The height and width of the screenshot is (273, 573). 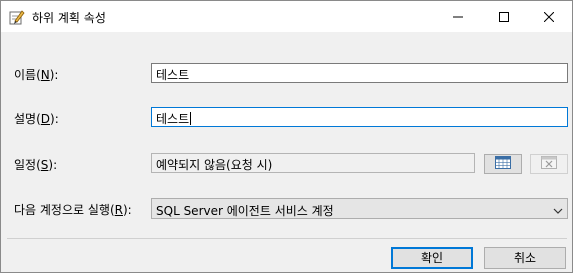 What do you see at coordinates (36, 119) in the screenshot?
I see `description-label: 설명(D):` at bounding box center [36, 119].